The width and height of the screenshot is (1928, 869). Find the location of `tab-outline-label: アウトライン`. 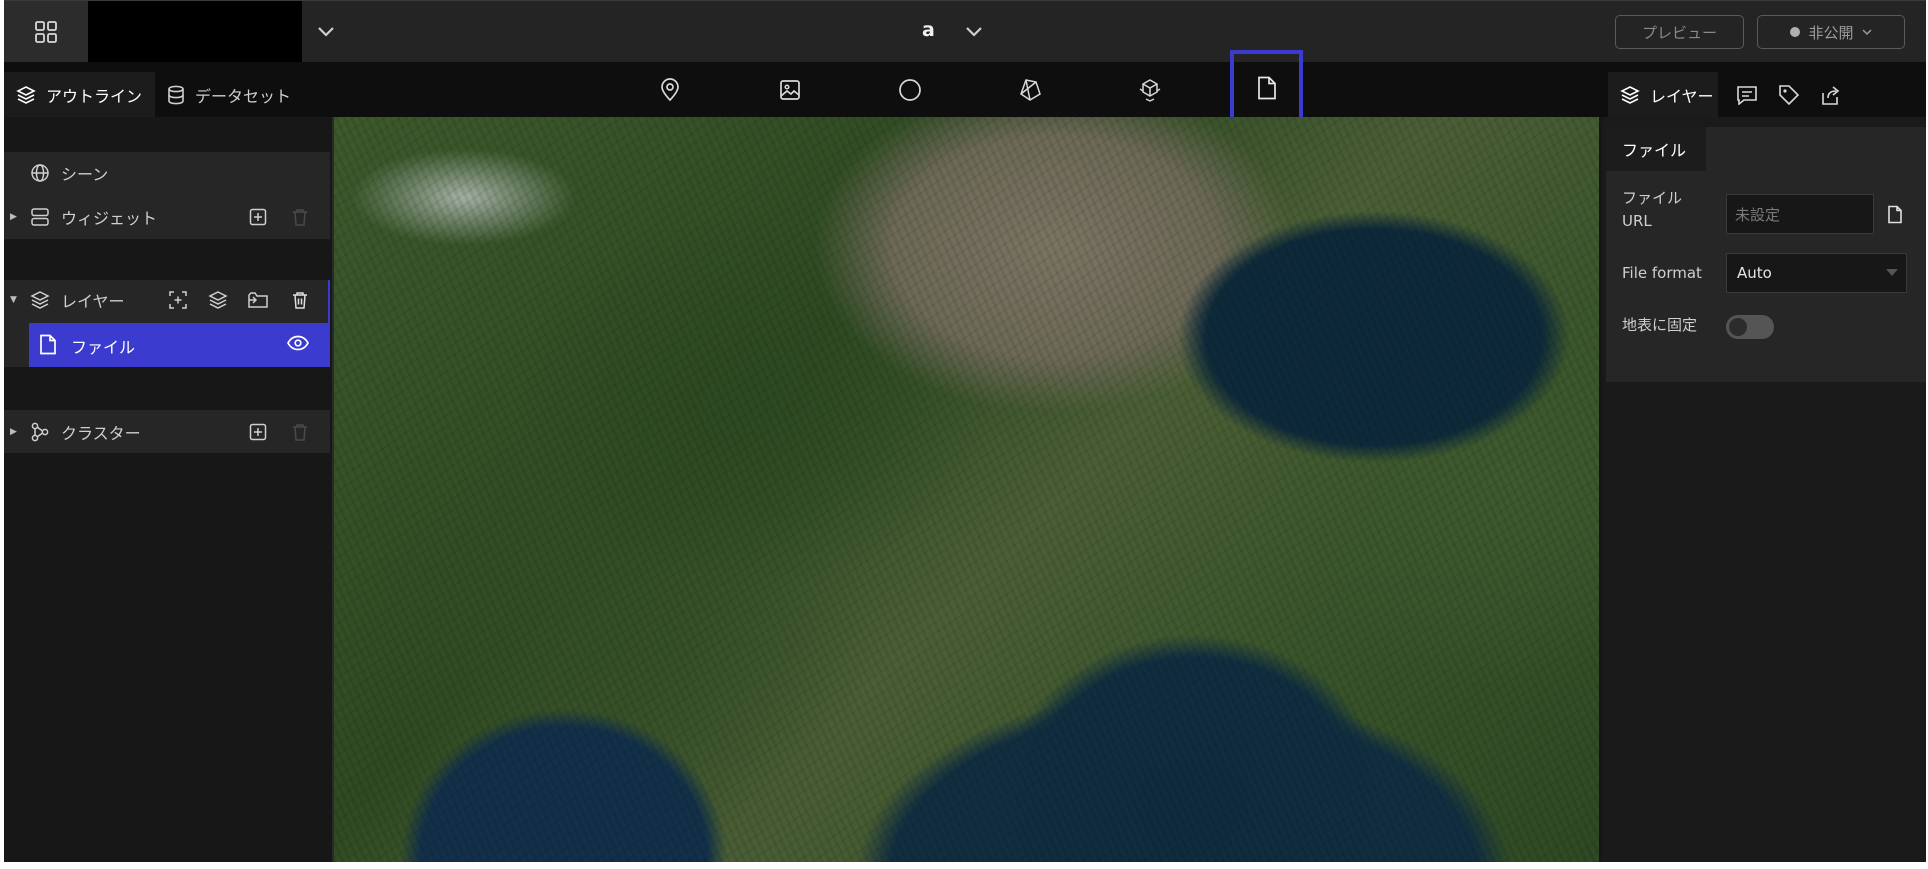

tab-outline-label: アウトライン is located at coordinates (94, 96).